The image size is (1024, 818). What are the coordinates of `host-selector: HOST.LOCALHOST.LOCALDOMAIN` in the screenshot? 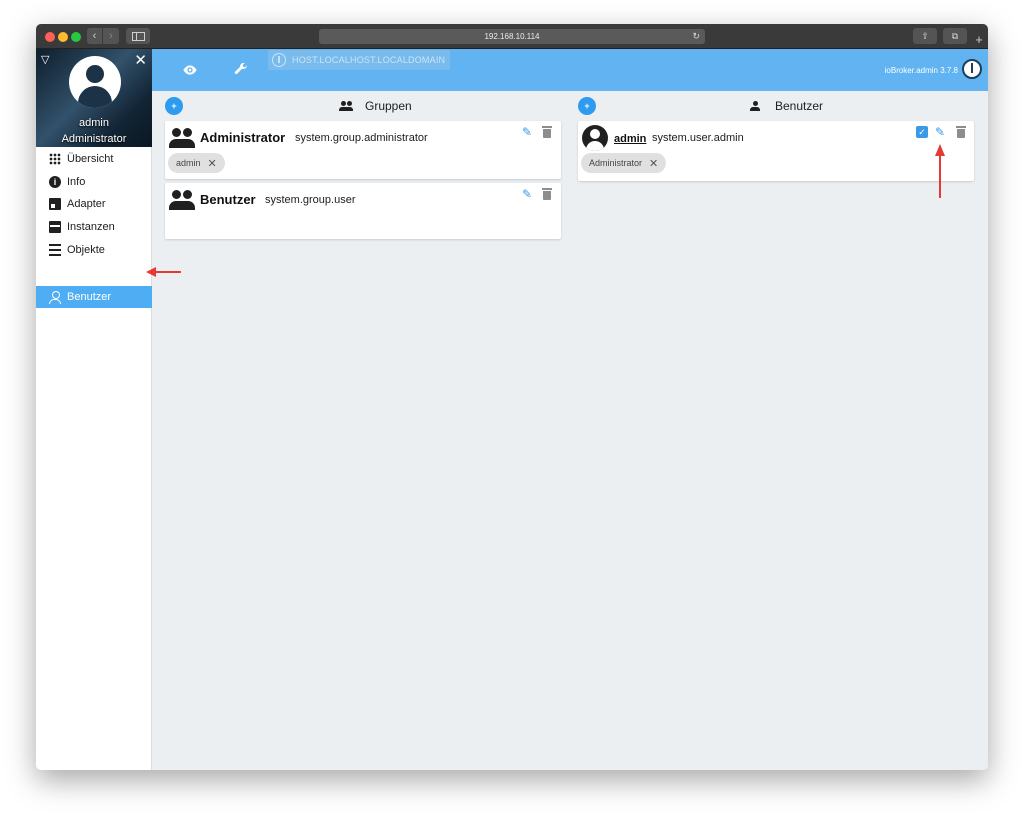 It's located at (359, 60).